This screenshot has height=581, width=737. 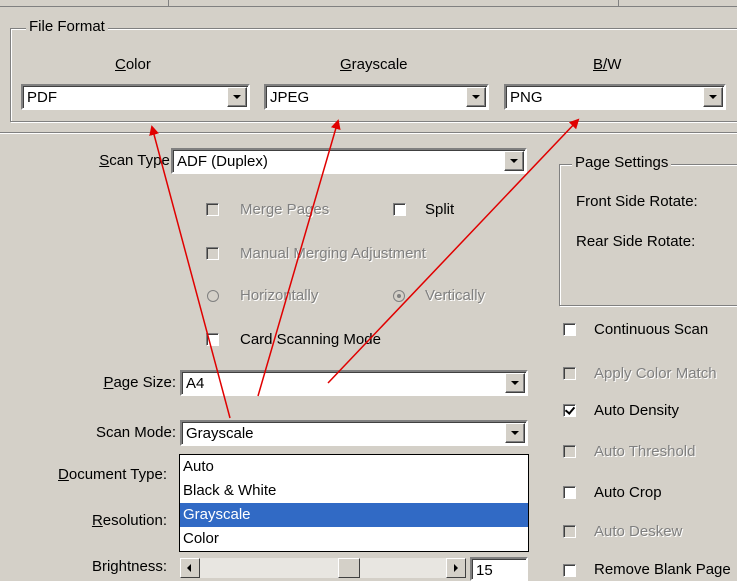 I want to click on color-format-label: Color, so click(x=133, y=64).